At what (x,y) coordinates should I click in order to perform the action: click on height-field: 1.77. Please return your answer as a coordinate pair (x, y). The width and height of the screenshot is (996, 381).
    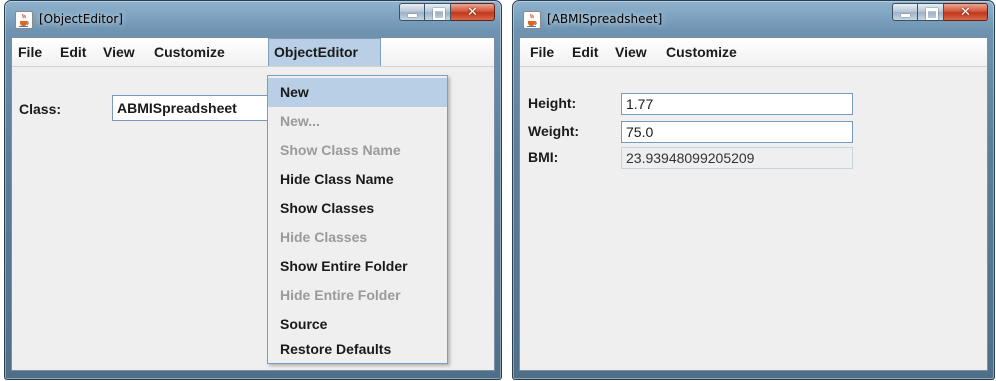
    Looking at the image, I should click on (737, 104).